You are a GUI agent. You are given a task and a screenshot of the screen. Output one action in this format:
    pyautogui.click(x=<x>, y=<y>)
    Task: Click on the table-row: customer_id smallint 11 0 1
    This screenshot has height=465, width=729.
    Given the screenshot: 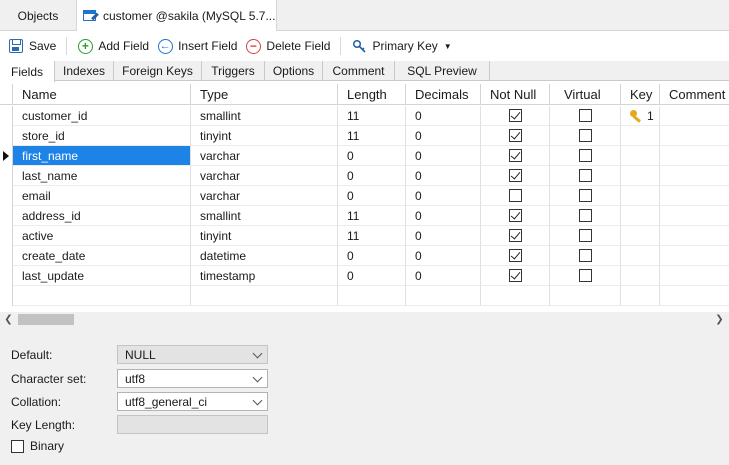 What is the action you would take?
    pyautogui.click(x=364, y=116)
    